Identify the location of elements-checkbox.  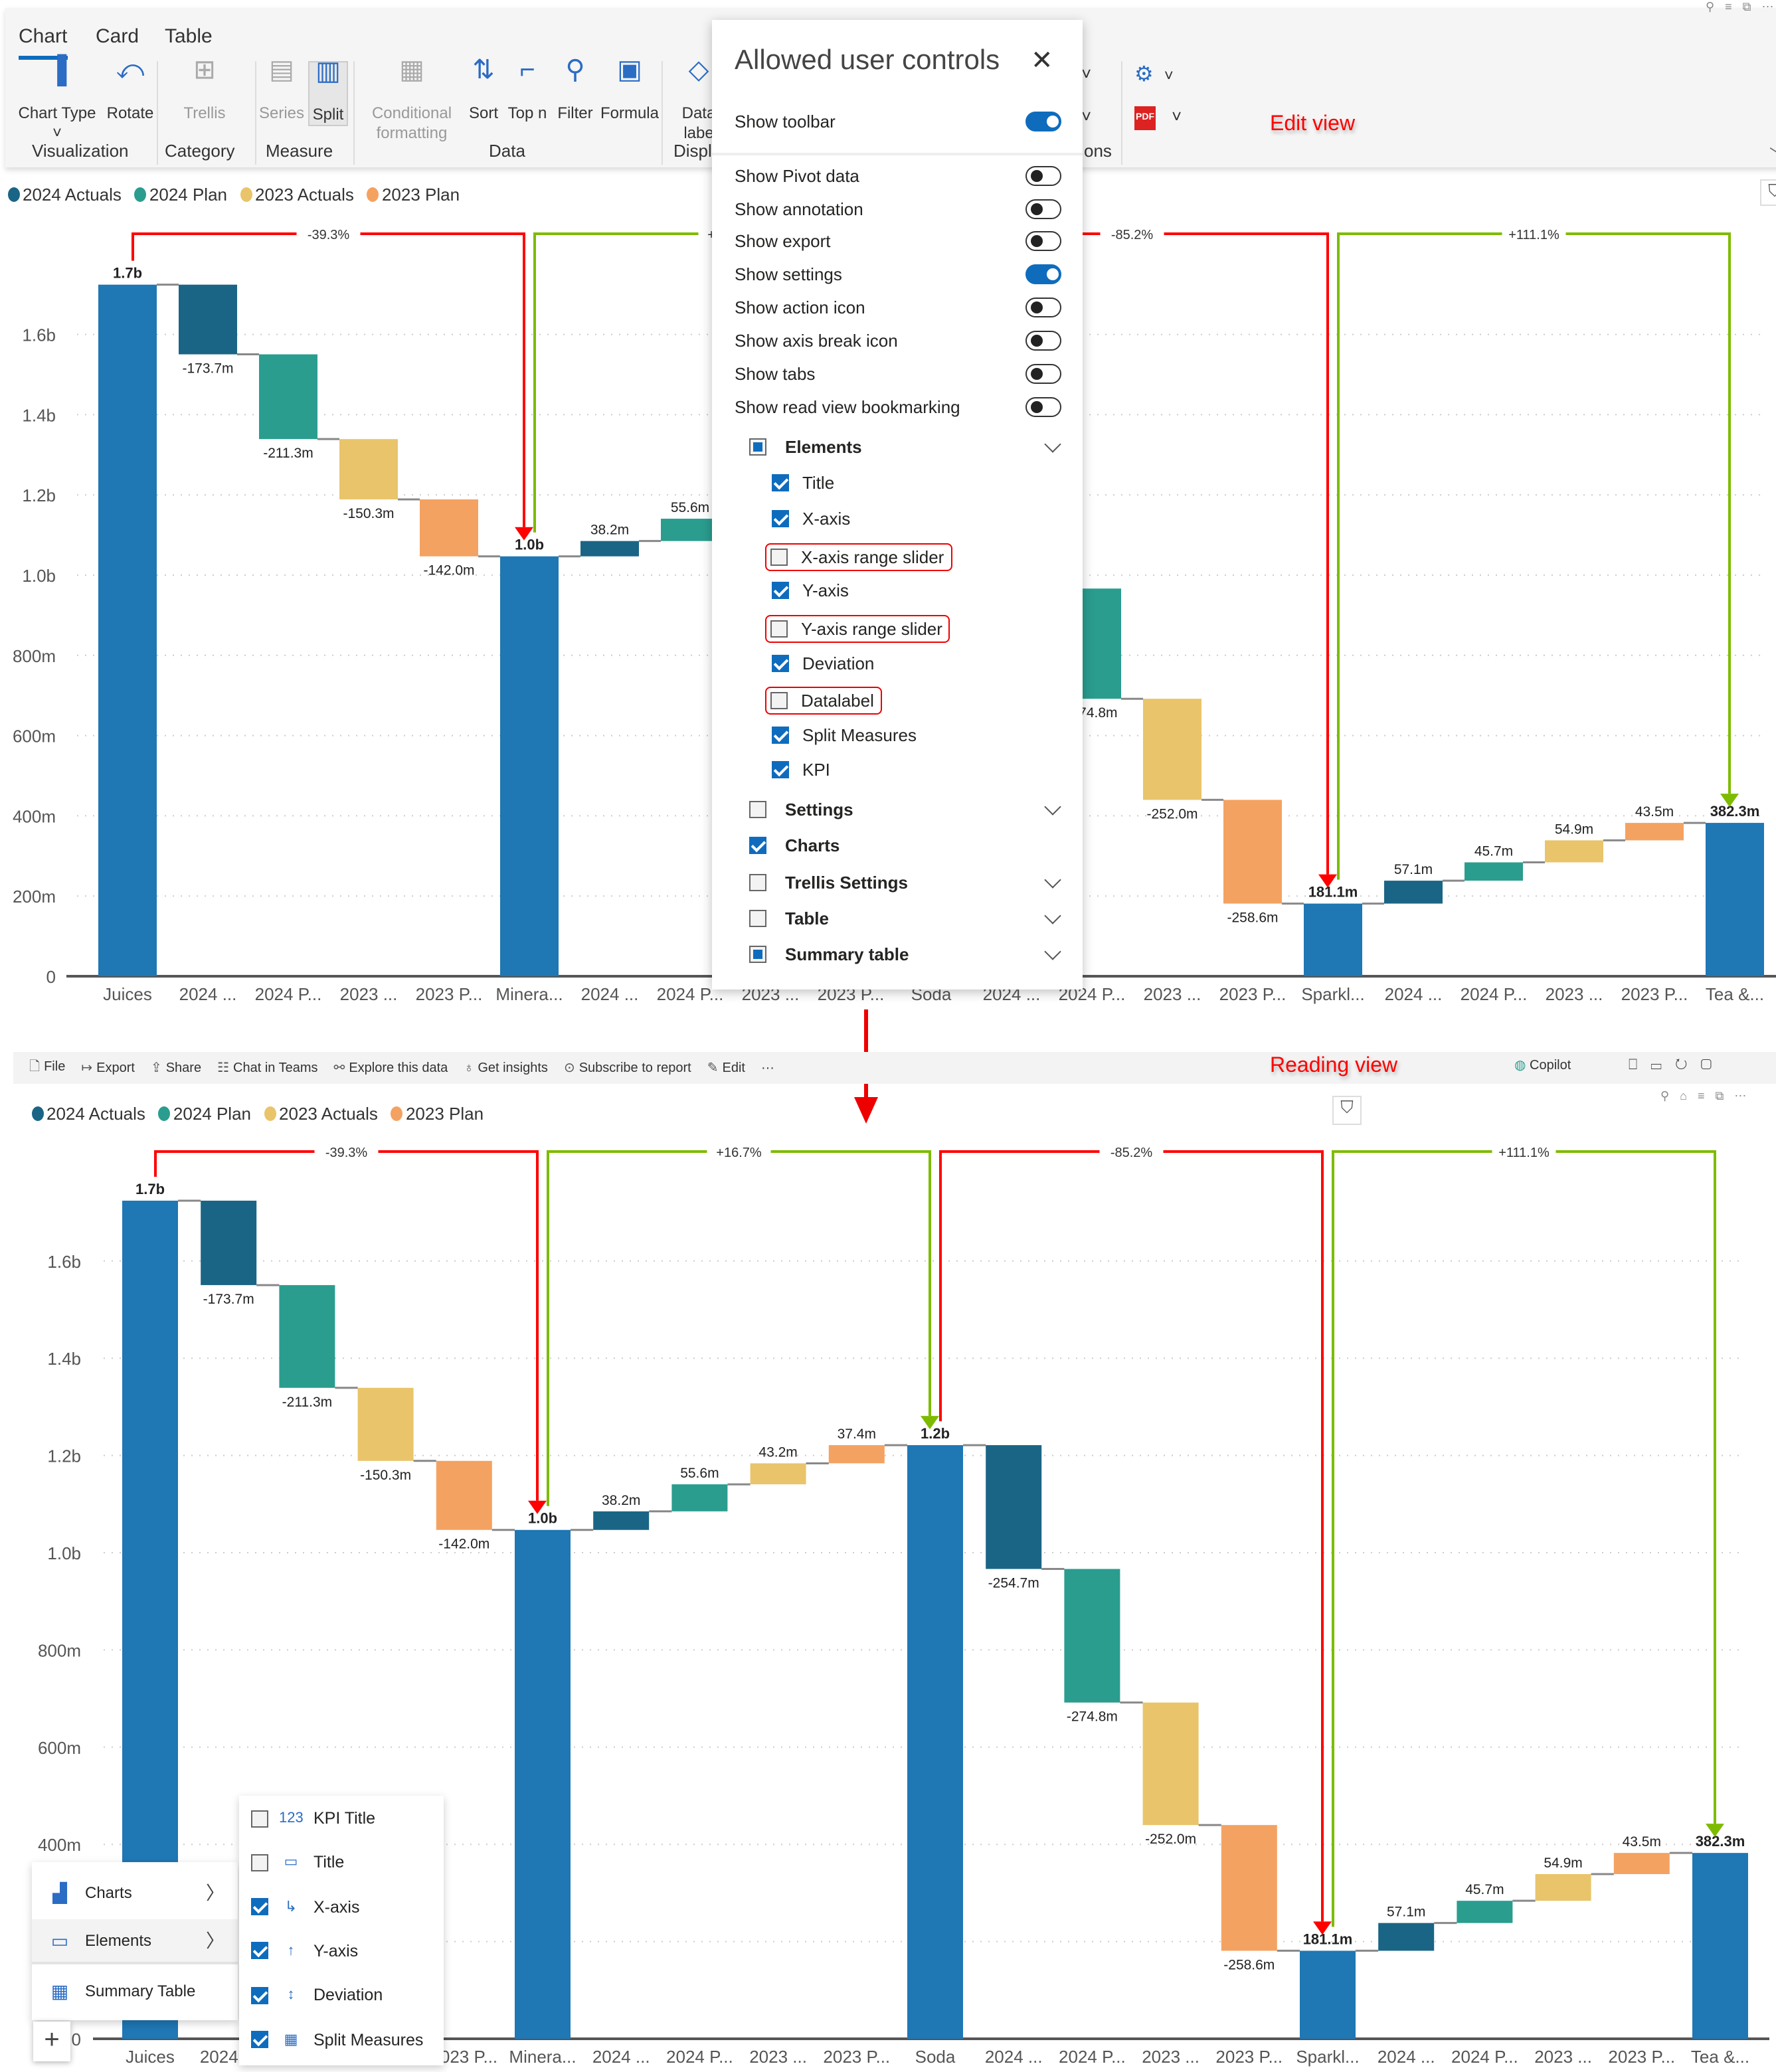
(757, 447).